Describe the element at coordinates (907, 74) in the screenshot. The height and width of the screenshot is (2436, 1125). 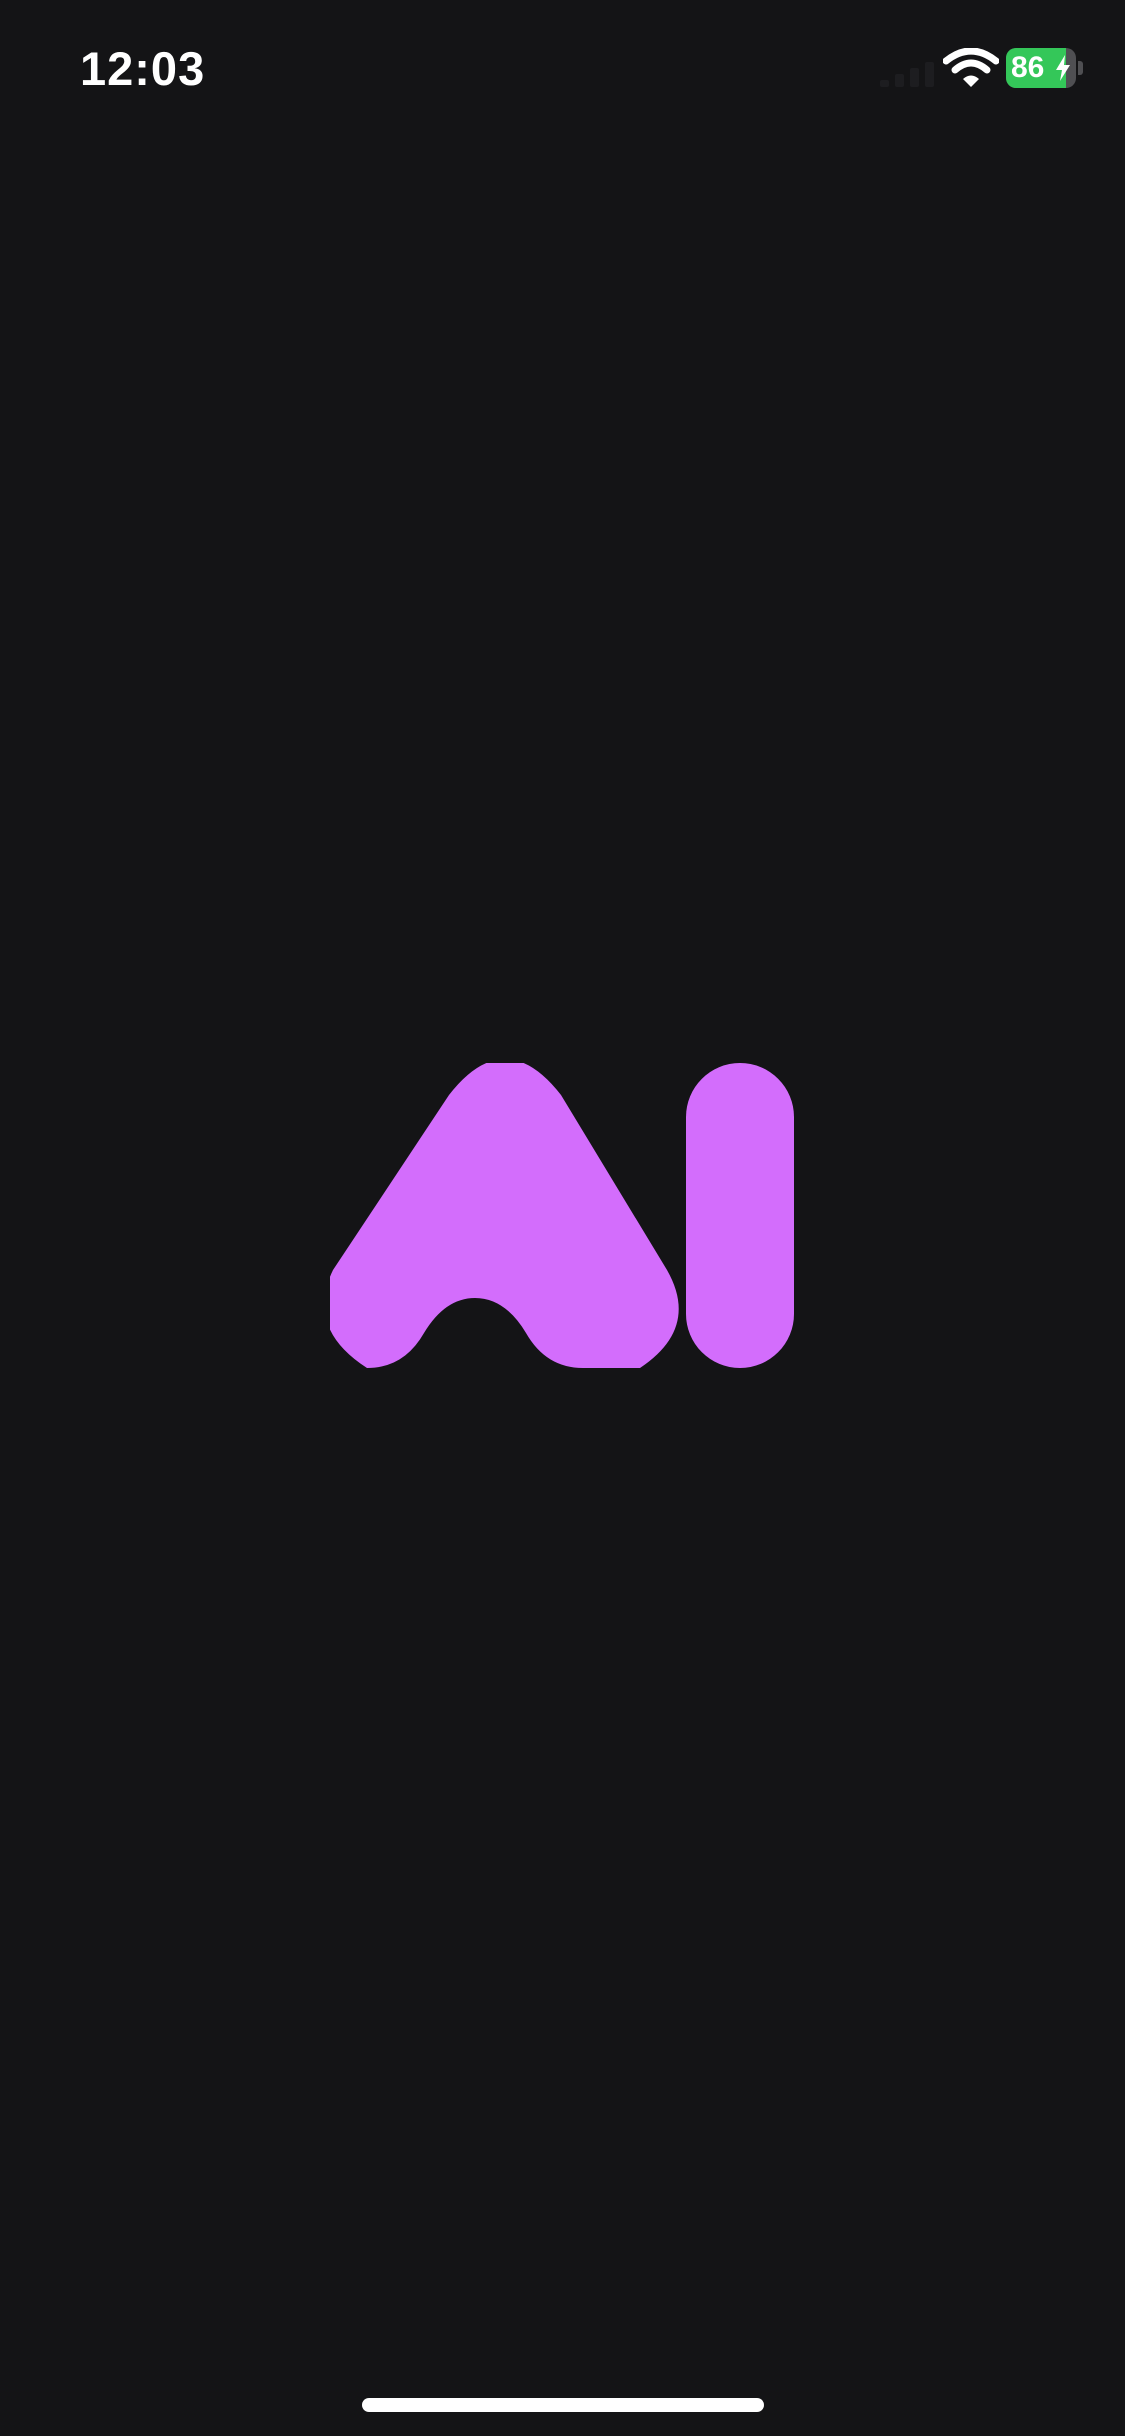
I see `cellular-signal-icon` at that location.